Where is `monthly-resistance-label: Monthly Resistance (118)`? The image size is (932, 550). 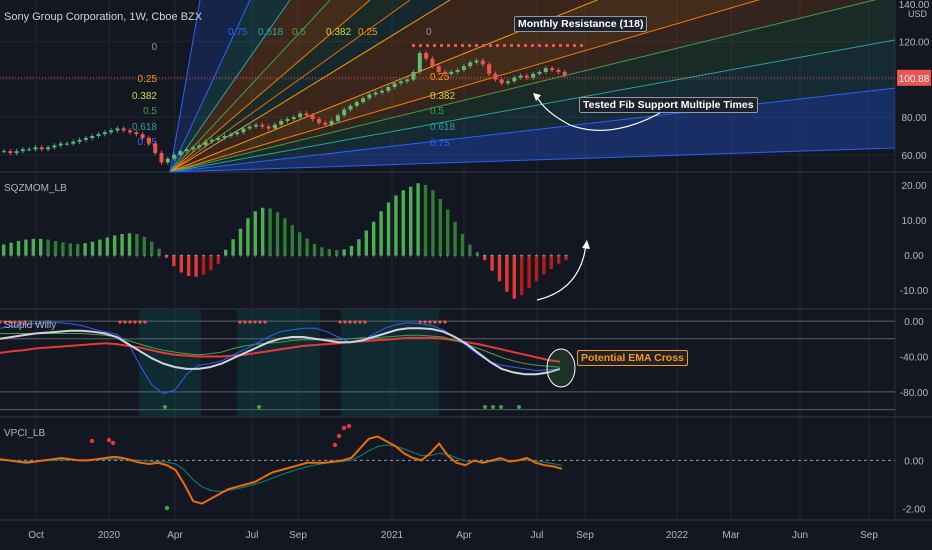
monthly-resistance-label: Monthly Resistance (118) is located at coordinates (581, 24).